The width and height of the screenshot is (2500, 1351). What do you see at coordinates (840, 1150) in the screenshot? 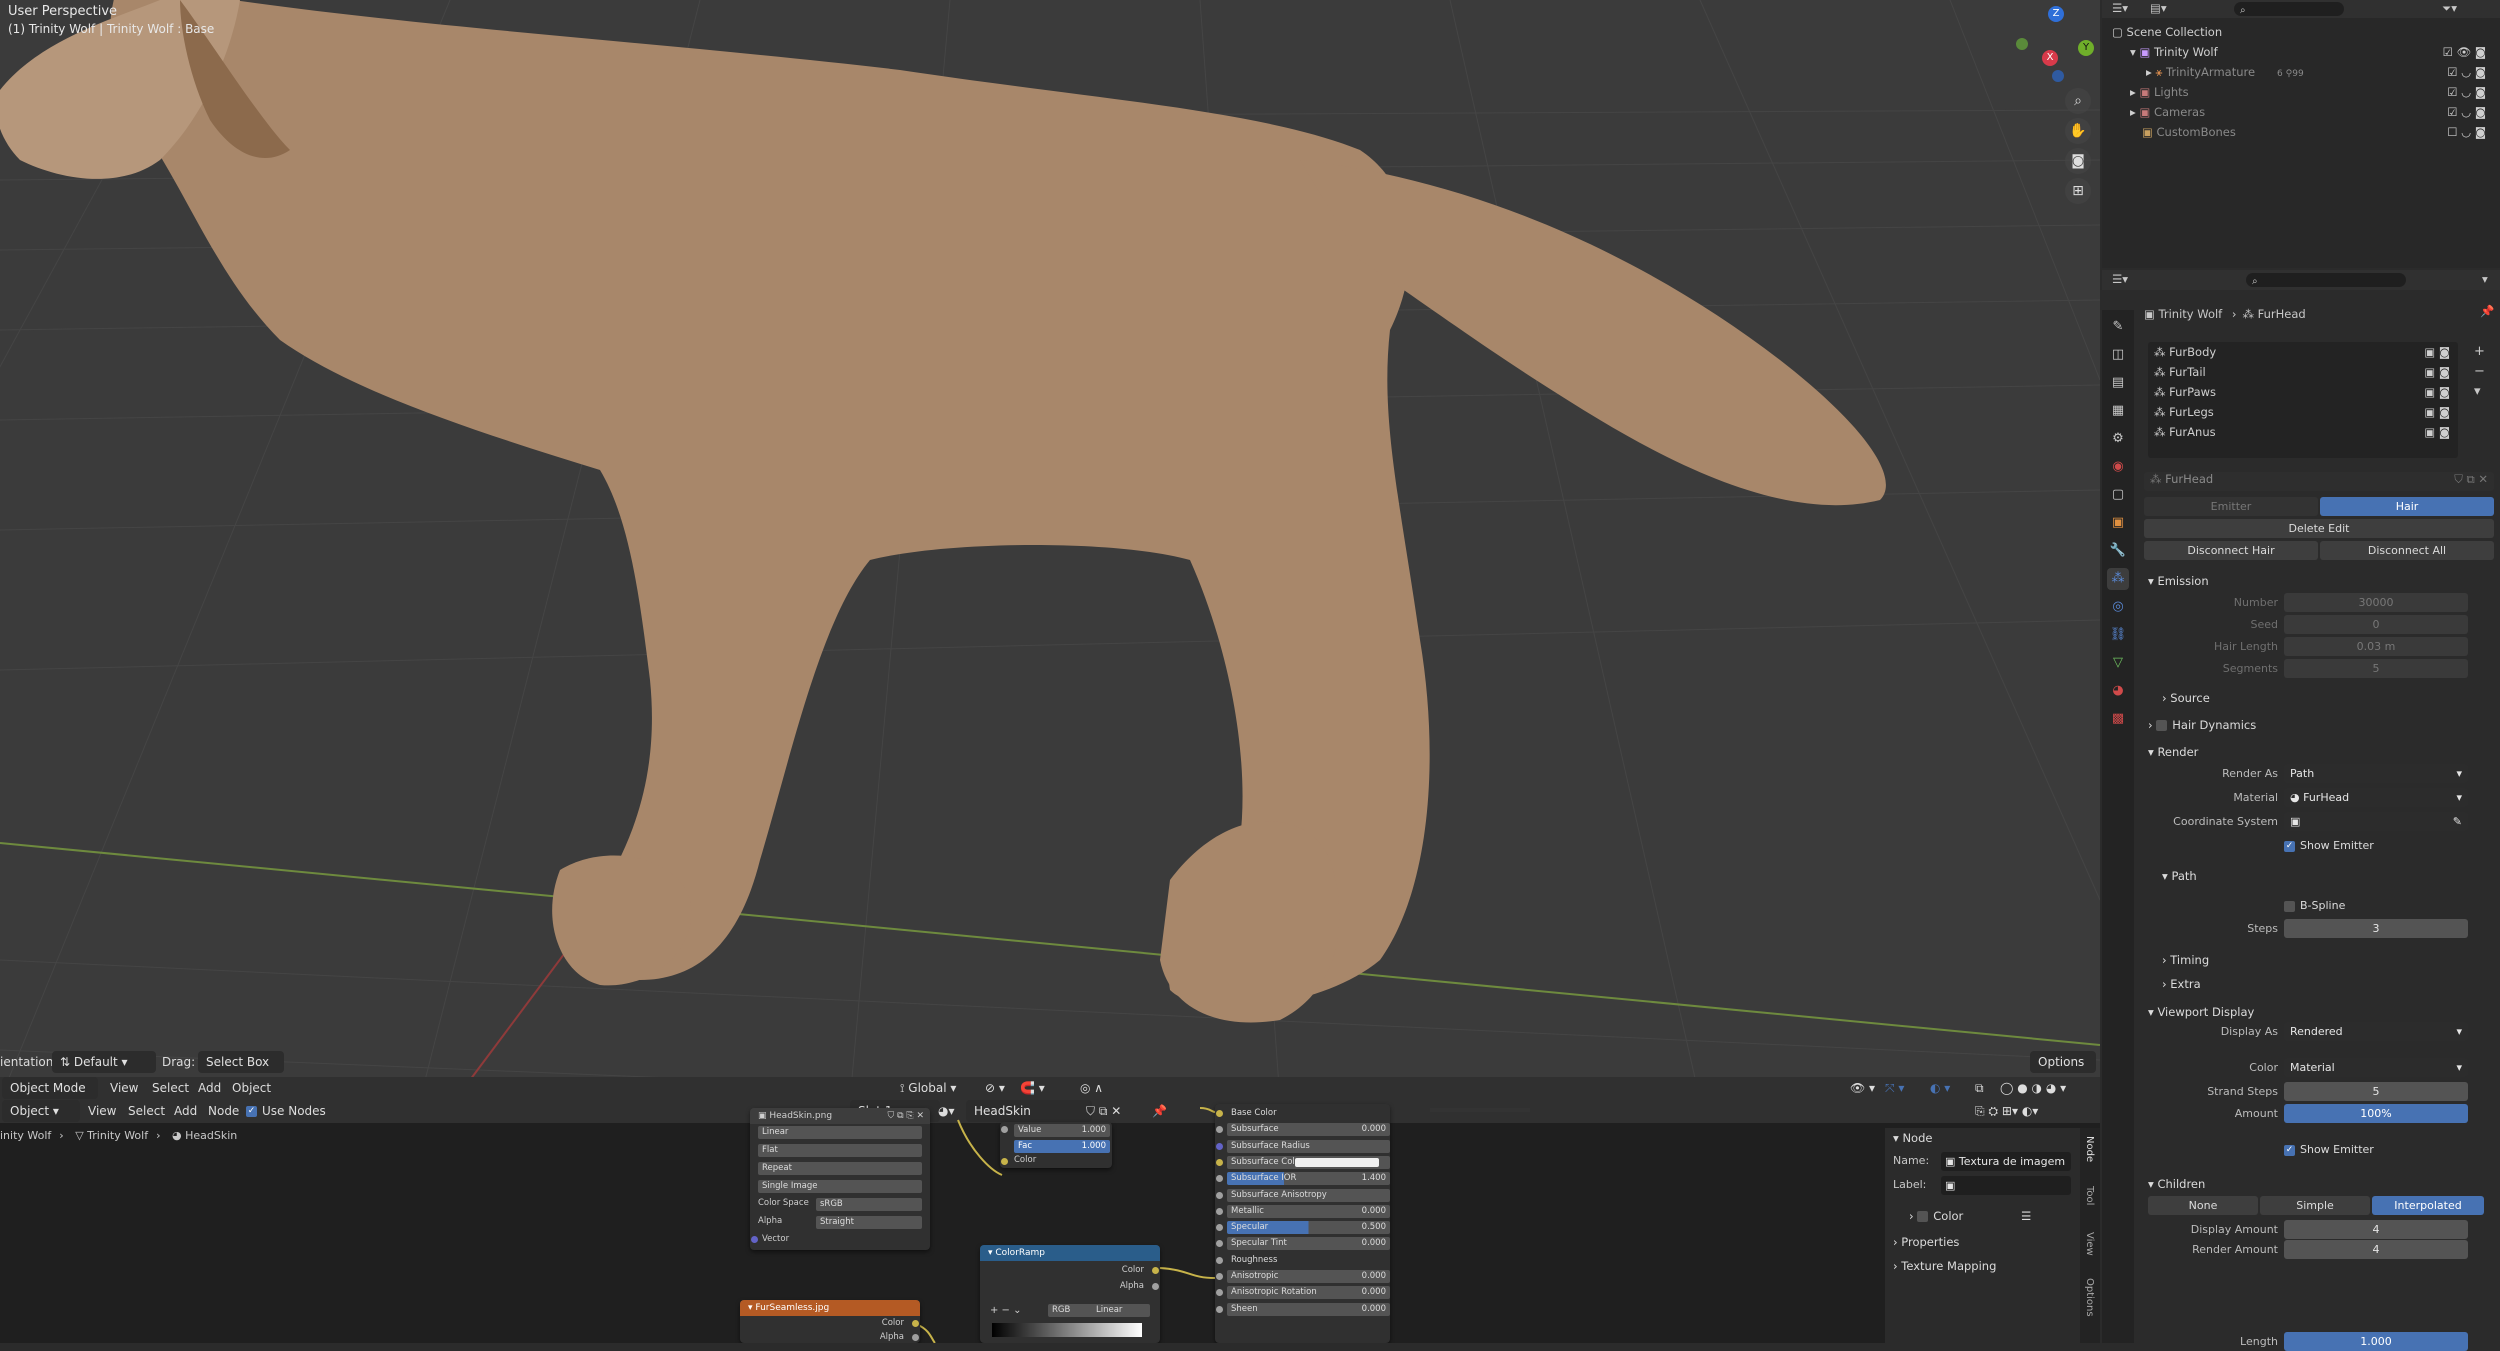
I see `projection-dropdown: Flat` at bounding box center [840, 1150].